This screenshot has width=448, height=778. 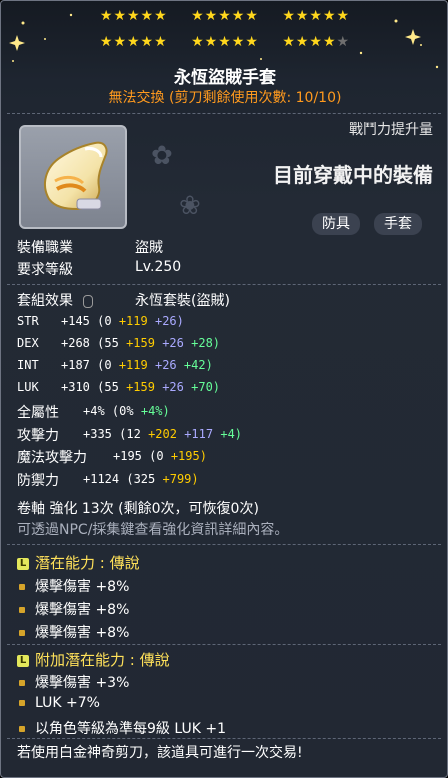 What do you see at coordinates (112, 457) in the screenshot?
I see `stat-row: 魔法攻擊力 +195 (0 +195)` at bounding box center [112, 457].